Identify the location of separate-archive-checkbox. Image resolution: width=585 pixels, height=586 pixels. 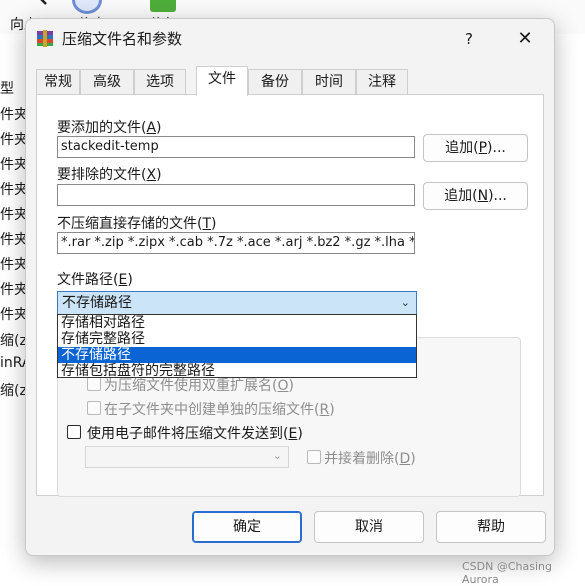
(94, 408).